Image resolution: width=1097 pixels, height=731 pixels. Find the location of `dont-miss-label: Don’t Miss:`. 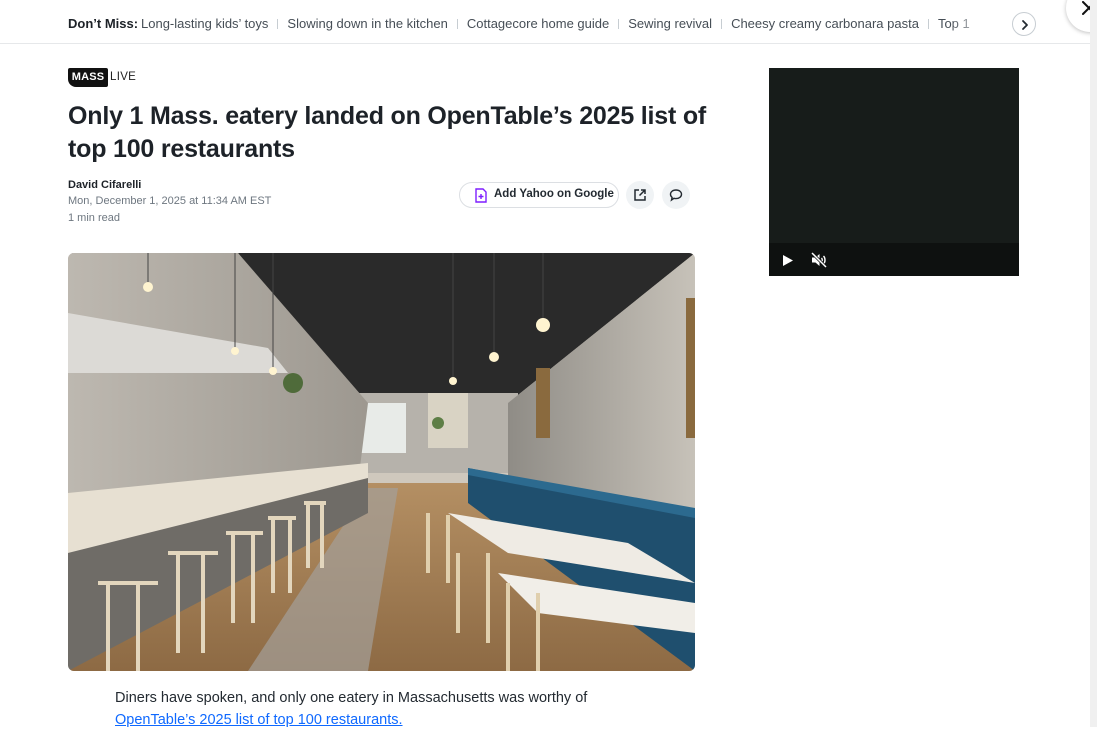

dont-miss-label: Don’t Miss: is located at coordinates (103, 23).